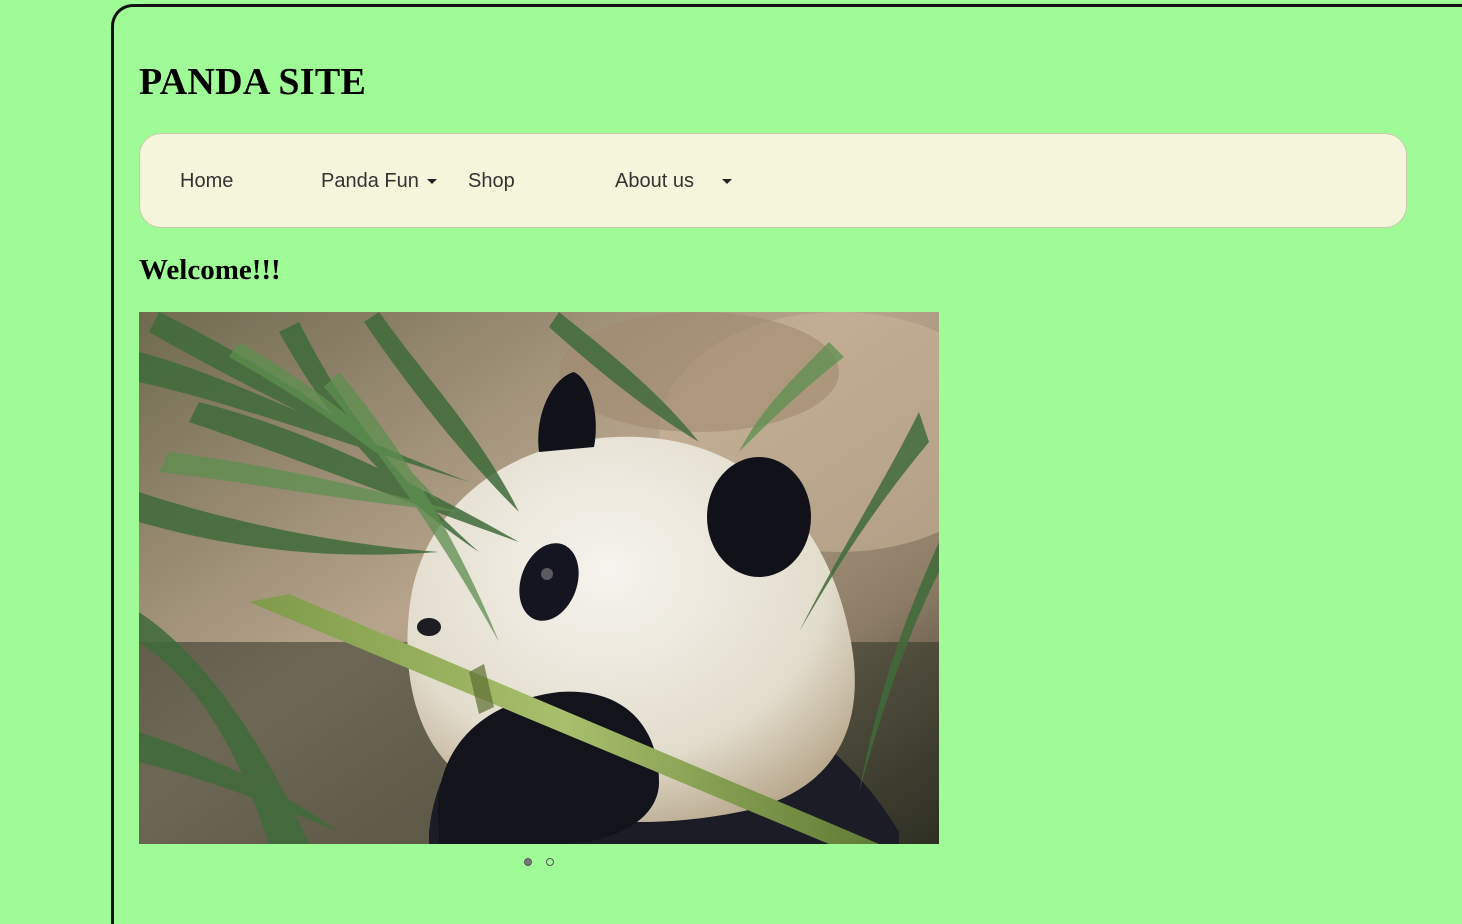 The height and width of the screenshot is (924, 1462). I want to click on nav-panda-fun-dropdown: Panda Fun, so click(379, 181).